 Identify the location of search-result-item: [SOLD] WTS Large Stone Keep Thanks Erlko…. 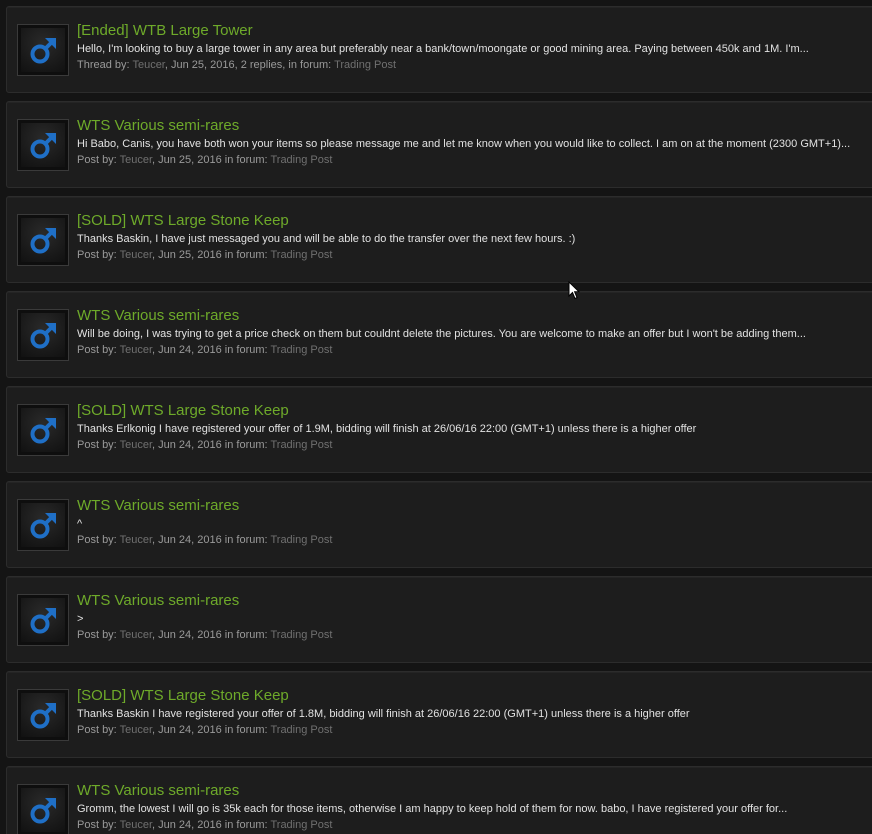
(439, 429).